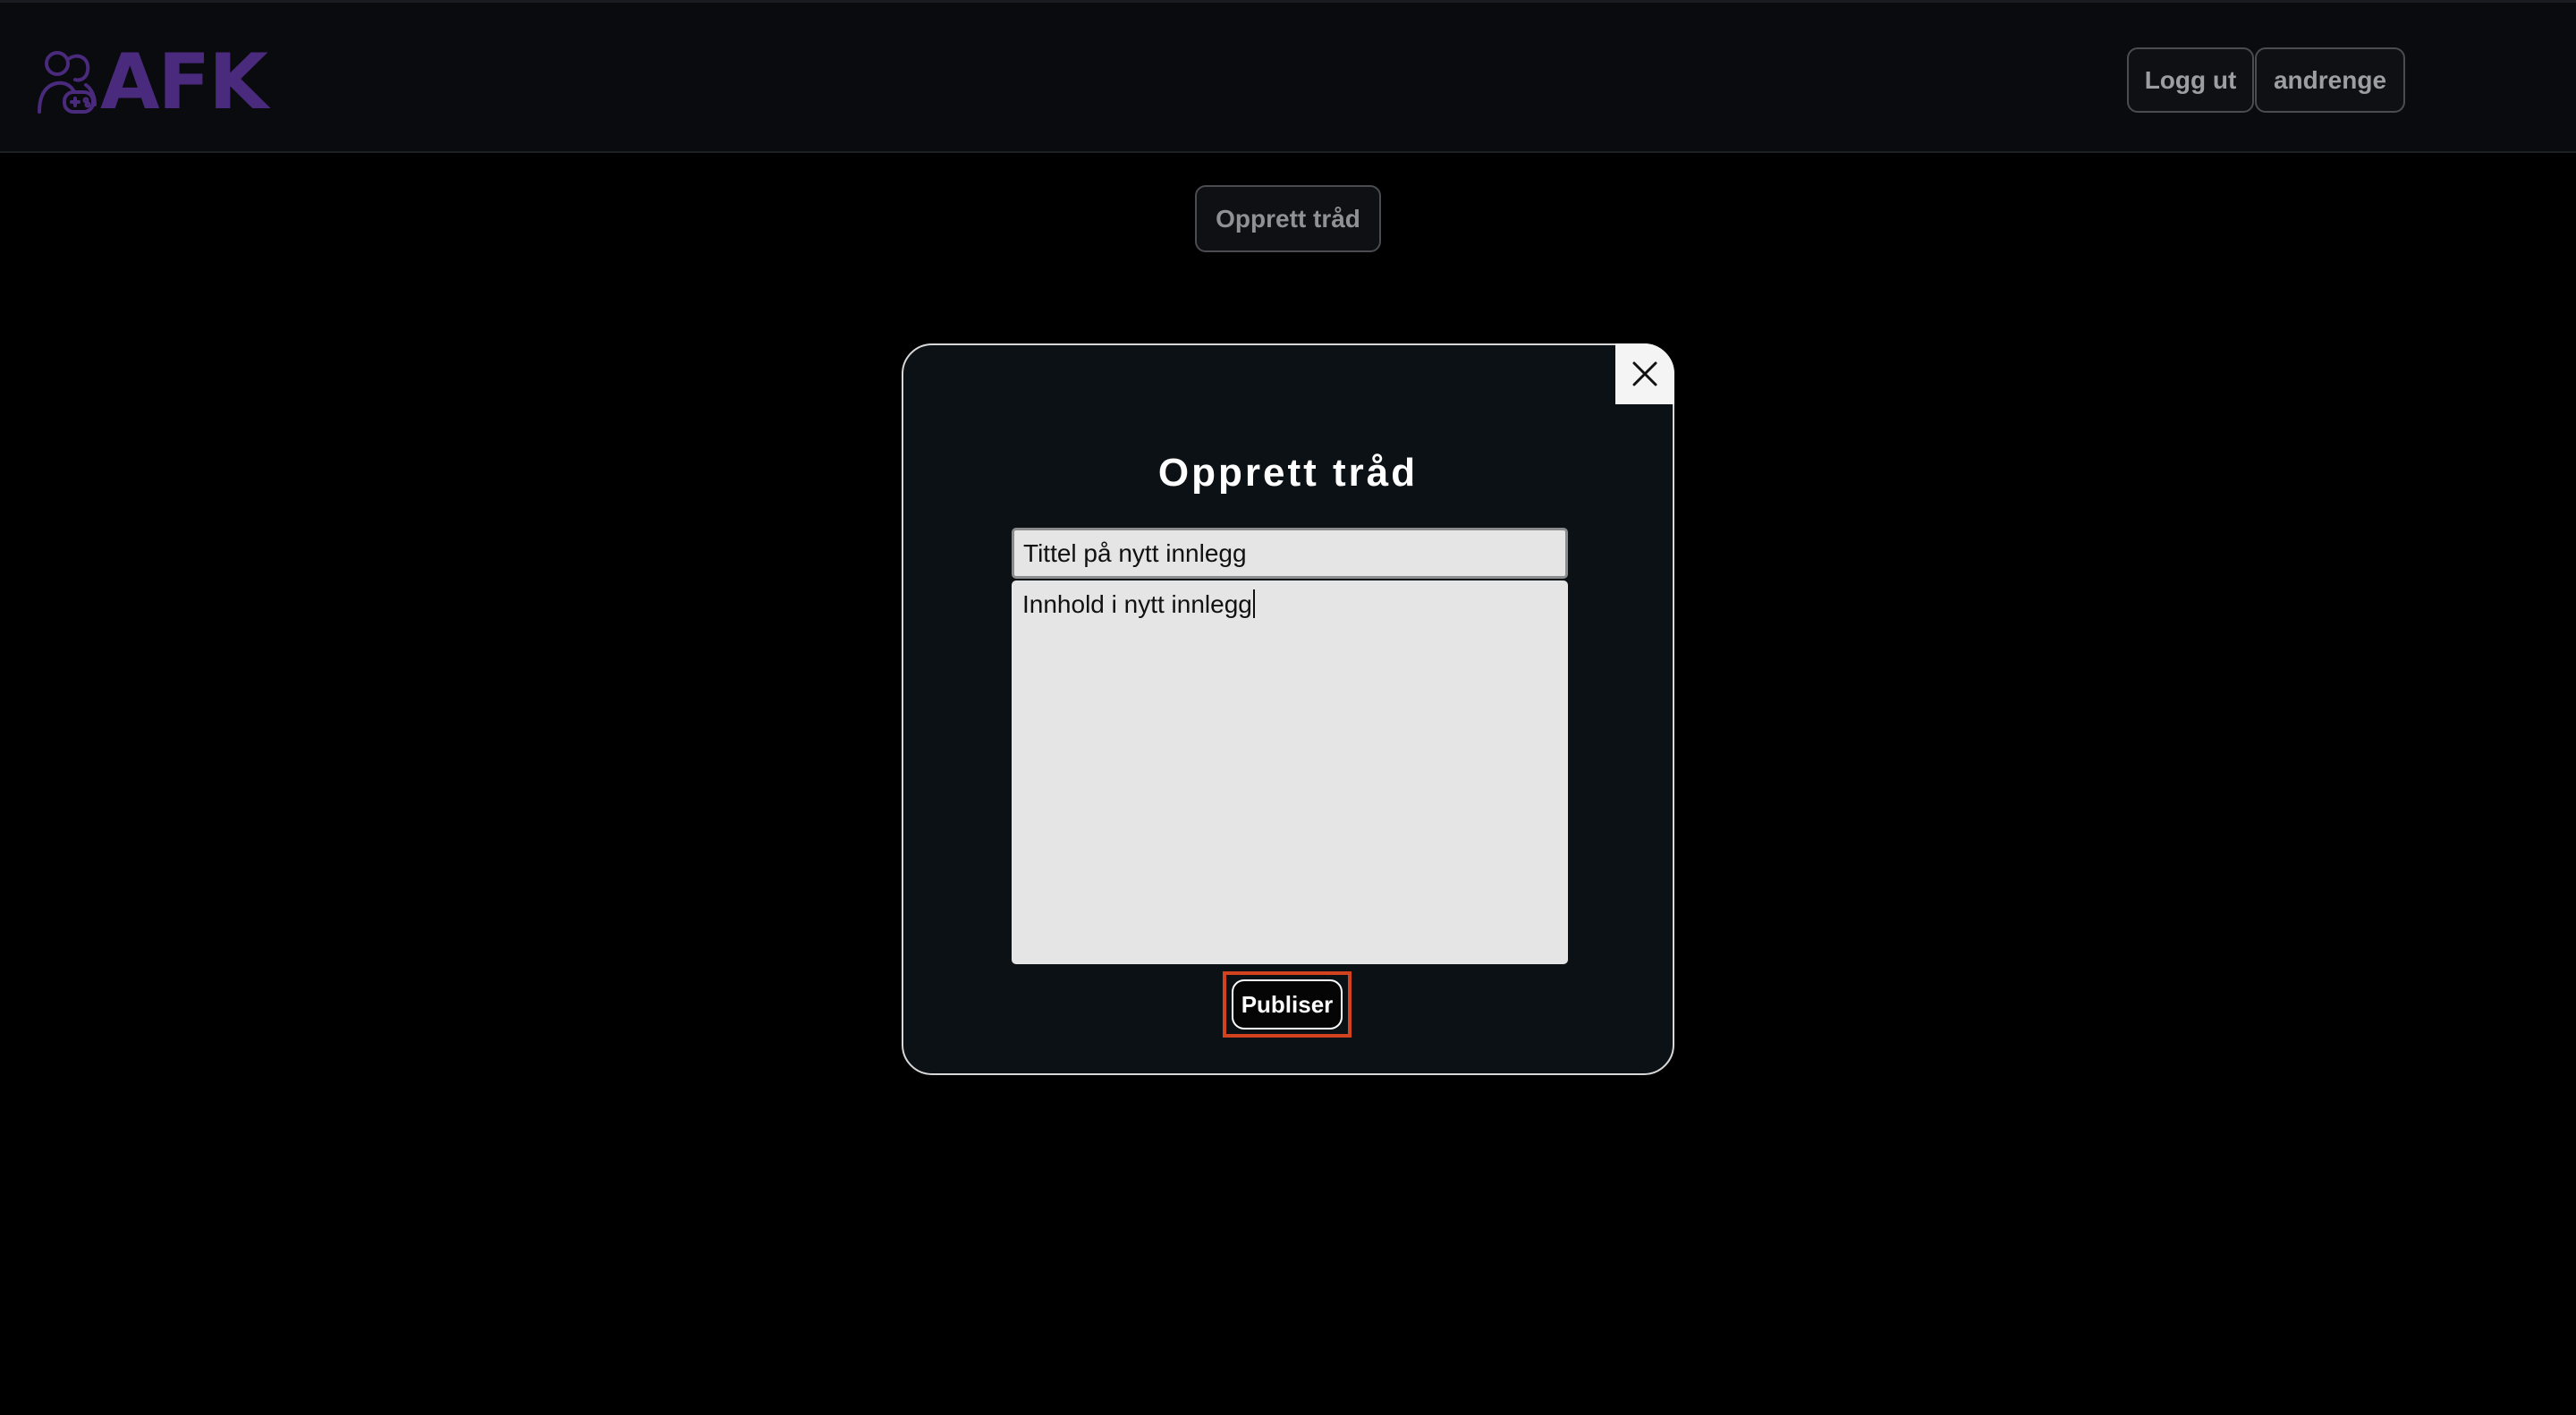  Describe the element at coordinates (1290, 553) in the screenshot. I see `thread-title-input: Tittel på nytt innlegg` at that location.